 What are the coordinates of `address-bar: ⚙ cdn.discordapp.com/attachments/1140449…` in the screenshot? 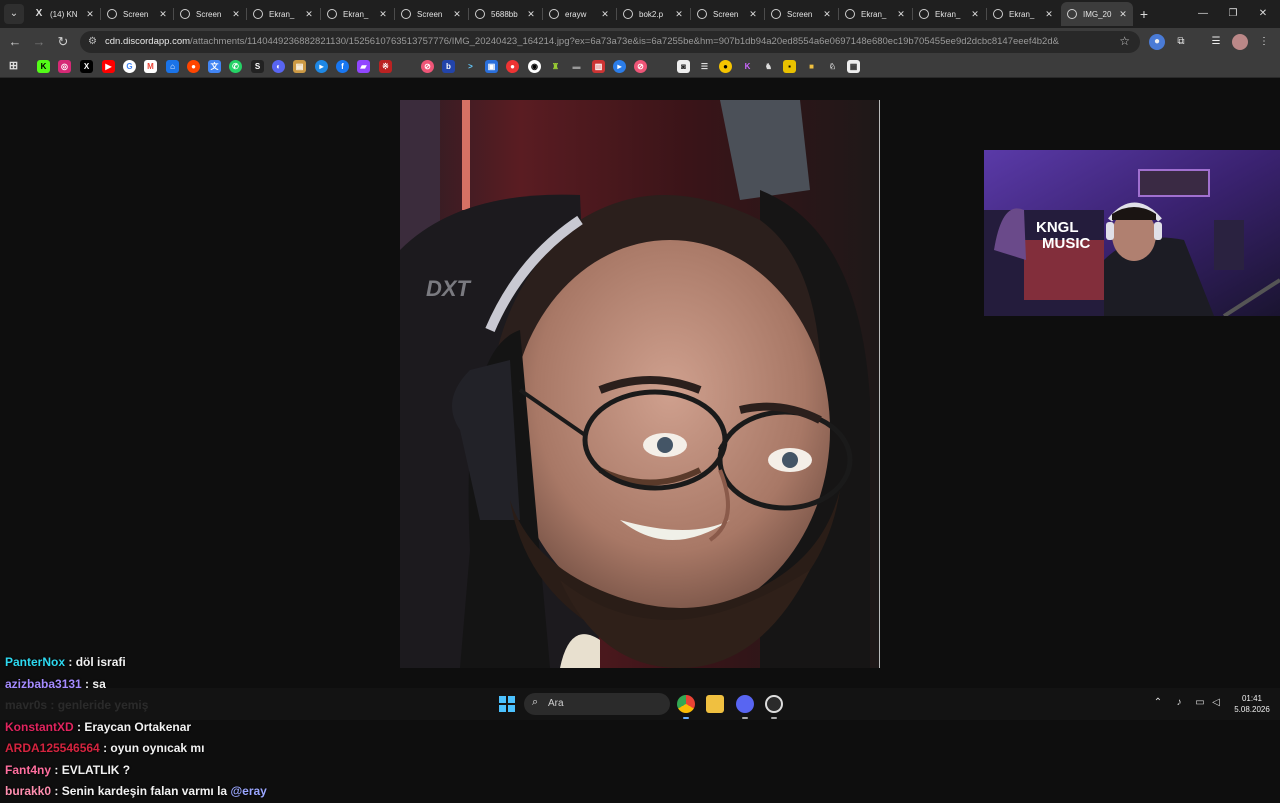 It's located at (610, 42).